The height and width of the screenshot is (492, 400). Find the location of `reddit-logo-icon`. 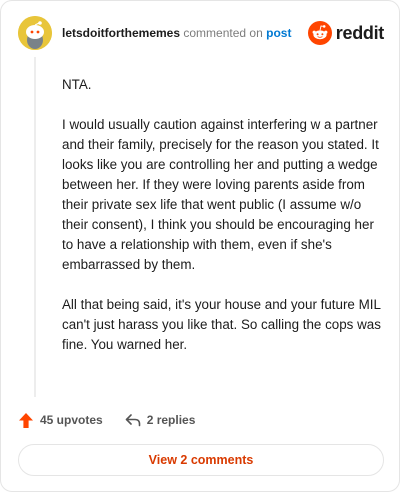

reddit-logo-icon is located at coordinates (319, 33).